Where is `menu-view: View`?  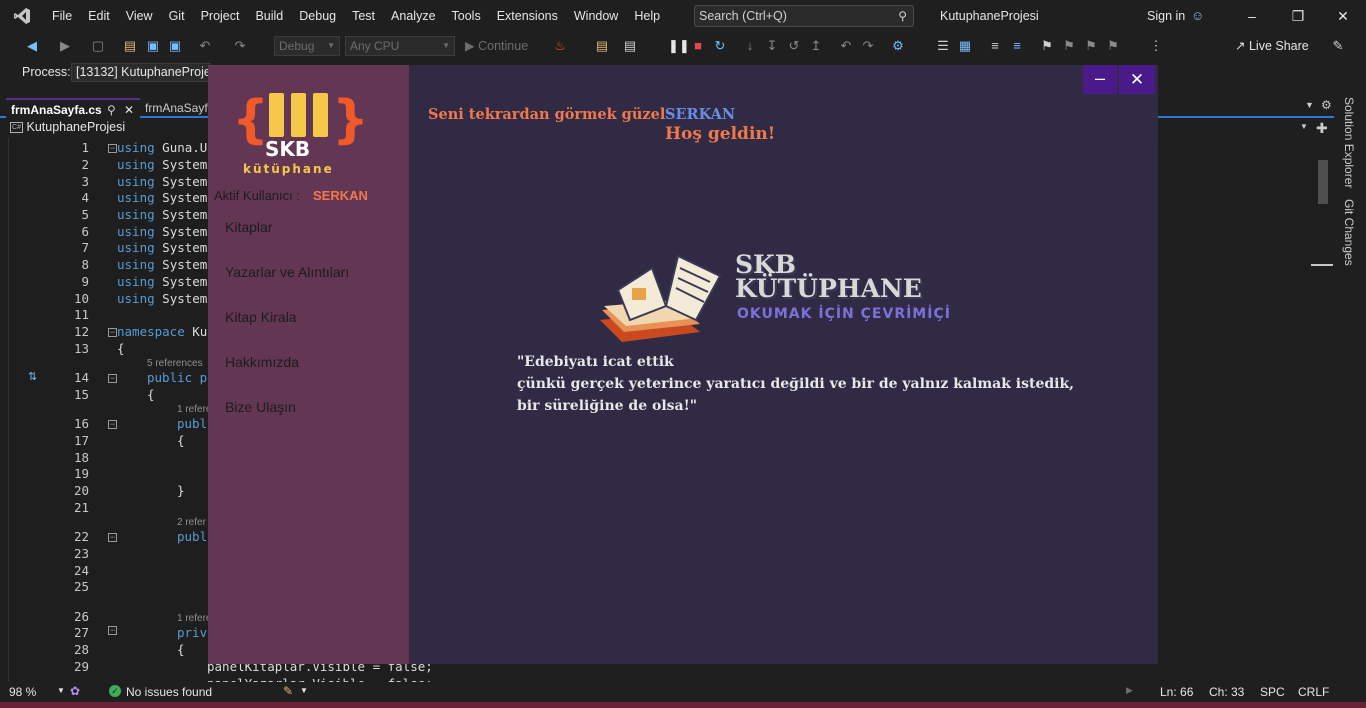 menu-view: View is located at coordinates (139, 16).